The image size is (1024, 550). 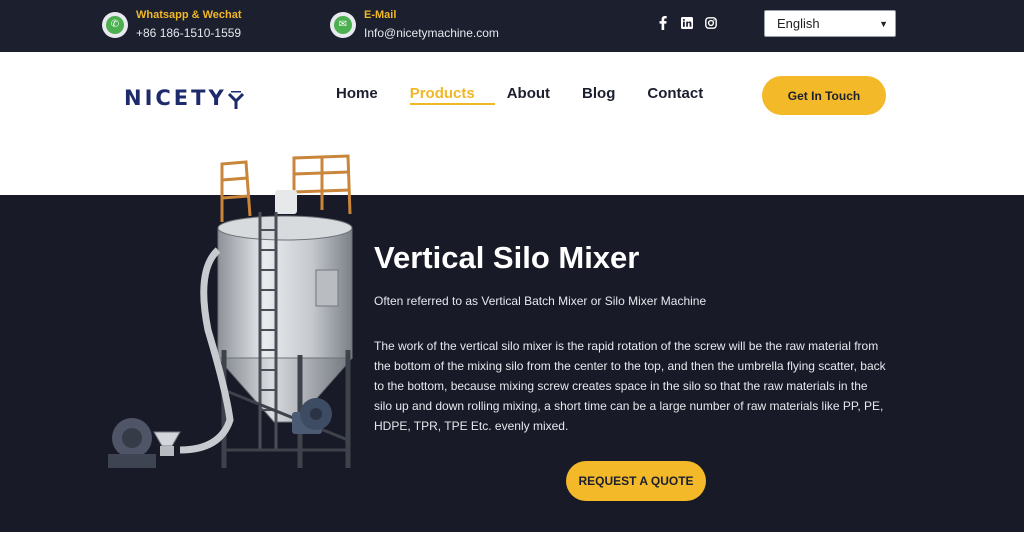 I want to click on logo-text: NICETY, so click(x=175, y=98).